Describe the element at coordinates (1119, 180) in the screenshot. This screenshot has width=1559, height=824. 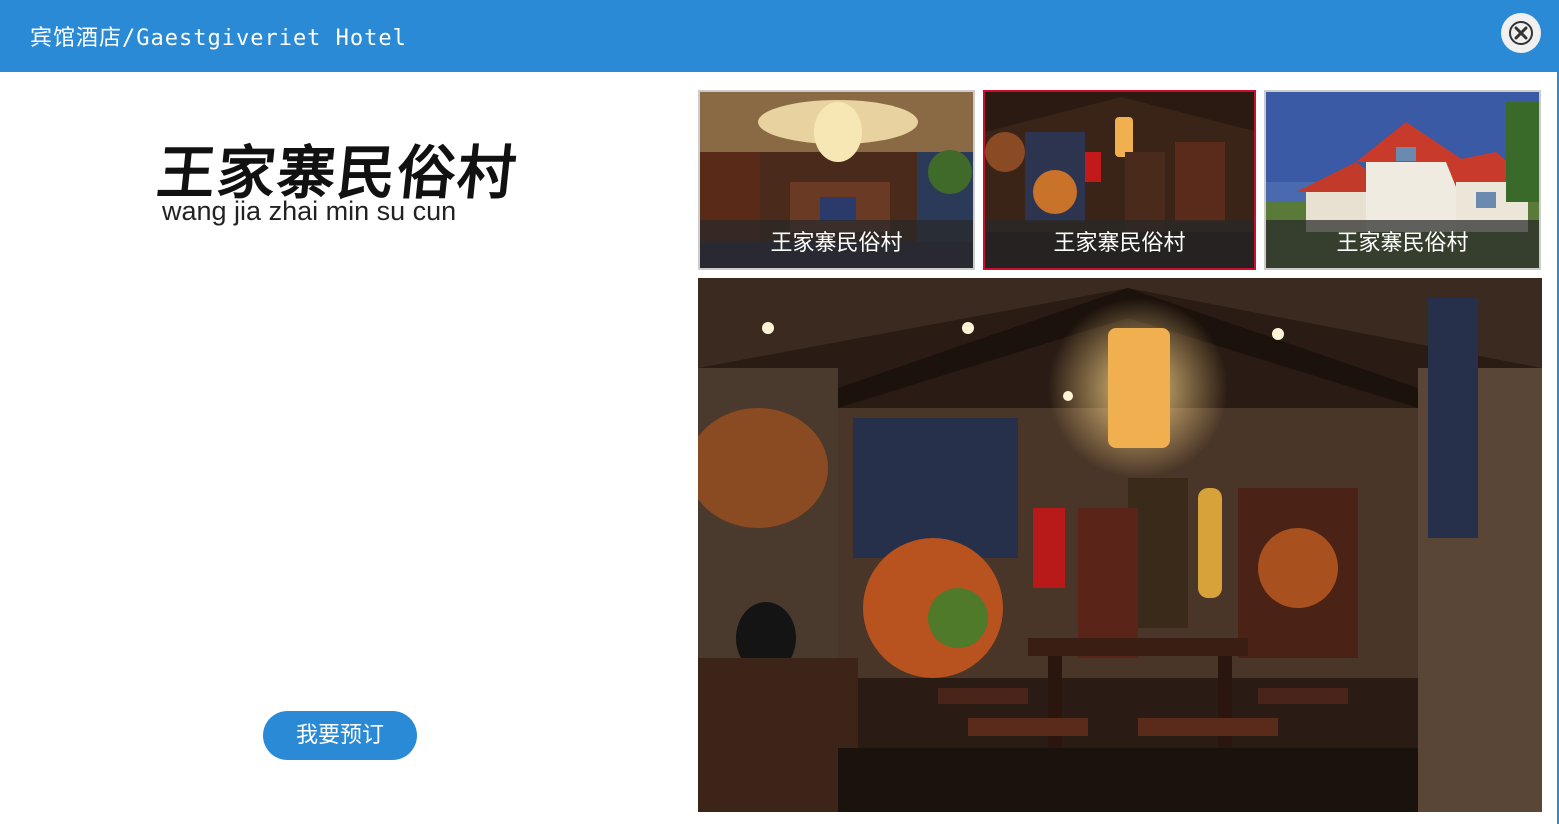
I see `gallery-thumbnail-dining: 王家寨民俗村` at that location.